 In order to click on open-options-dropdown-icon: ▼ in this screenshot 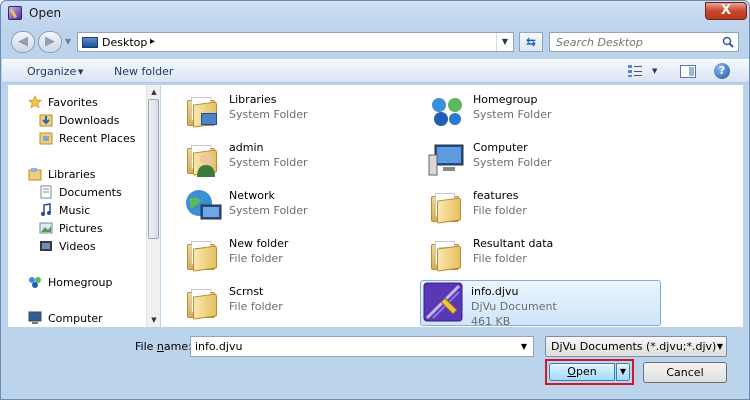, I will do `click(623, 372)`.